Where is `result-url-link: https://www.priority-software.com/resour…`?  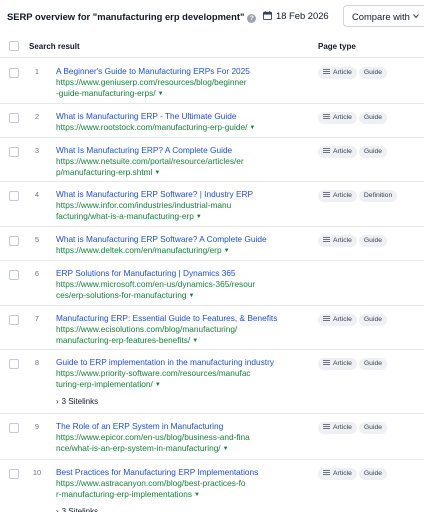
result-url-link: https://www.priority-software.com/resour… is located at coordinates (181, 379).